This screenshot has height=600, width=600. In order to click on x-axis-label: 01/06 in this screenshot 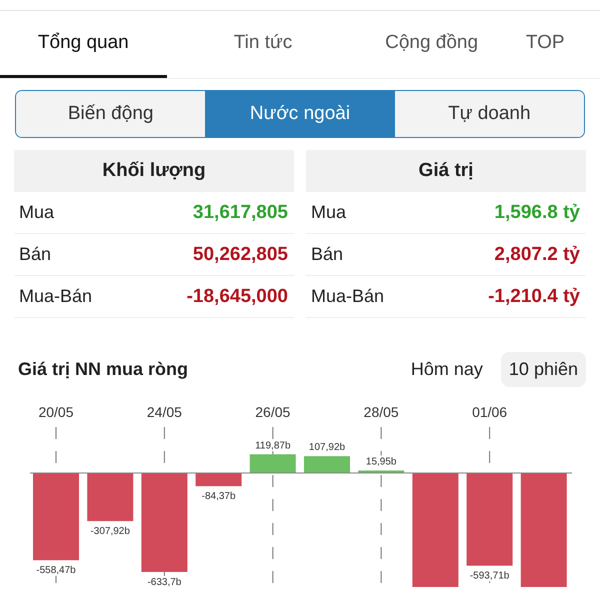, I will do `click(490, 412)`.